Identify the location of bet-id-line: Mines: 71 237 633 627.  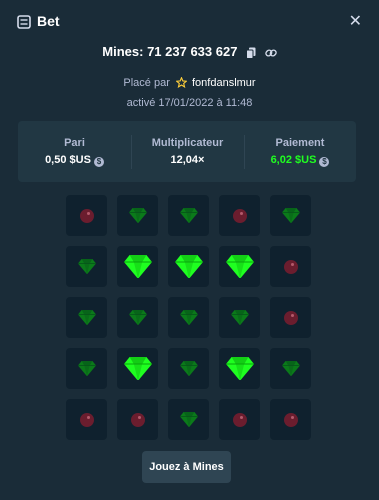
(189, 52).